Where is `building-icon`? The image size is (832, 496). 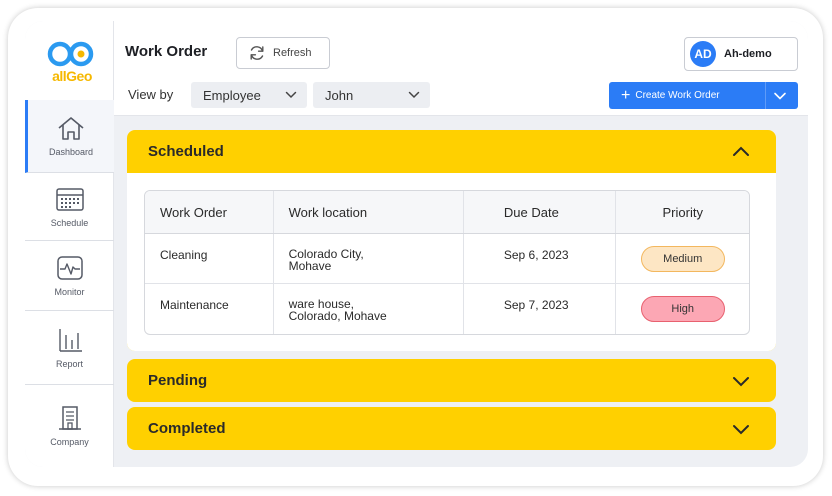 building-icon is located at coordinates (69, 418).